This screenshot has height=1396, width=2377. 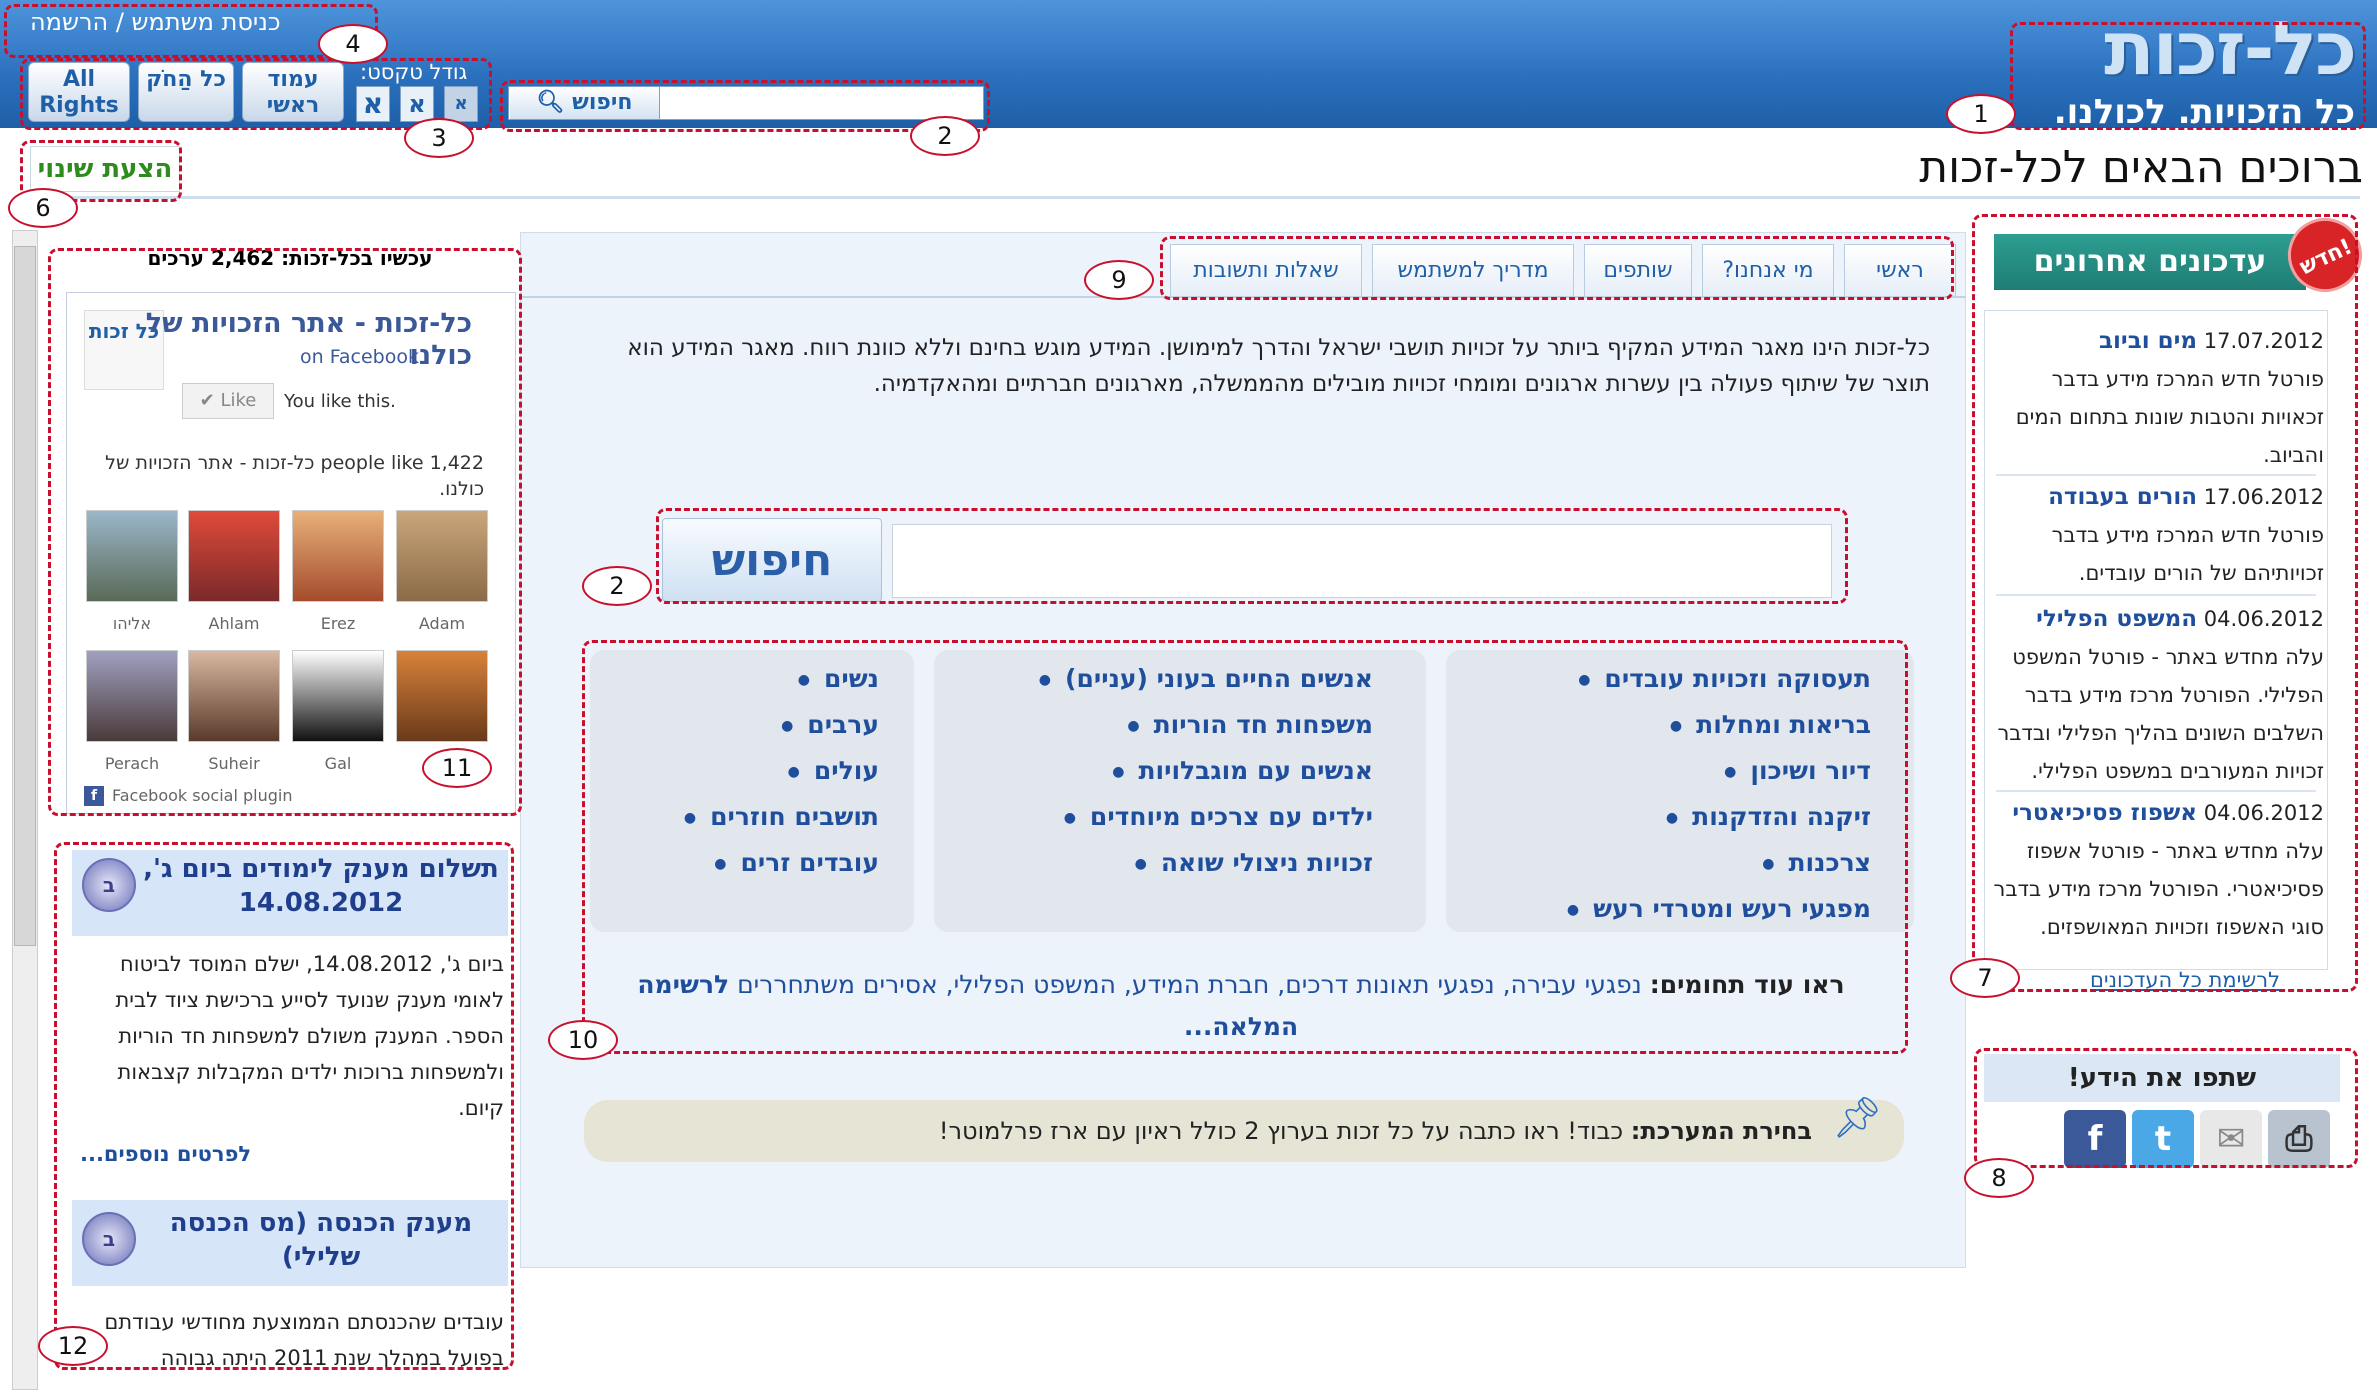 I want to click on main-search-button: חיפוש, so click(x=772, y=560).